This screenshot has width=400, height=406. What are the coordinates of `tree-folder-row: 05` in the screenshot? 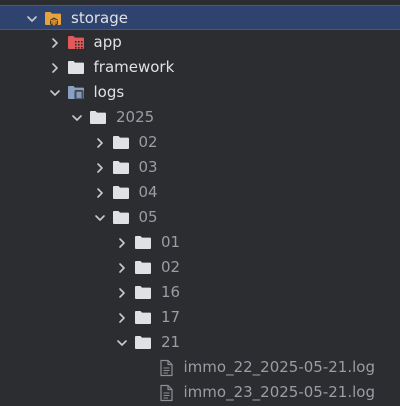 It's located at (200, 217).